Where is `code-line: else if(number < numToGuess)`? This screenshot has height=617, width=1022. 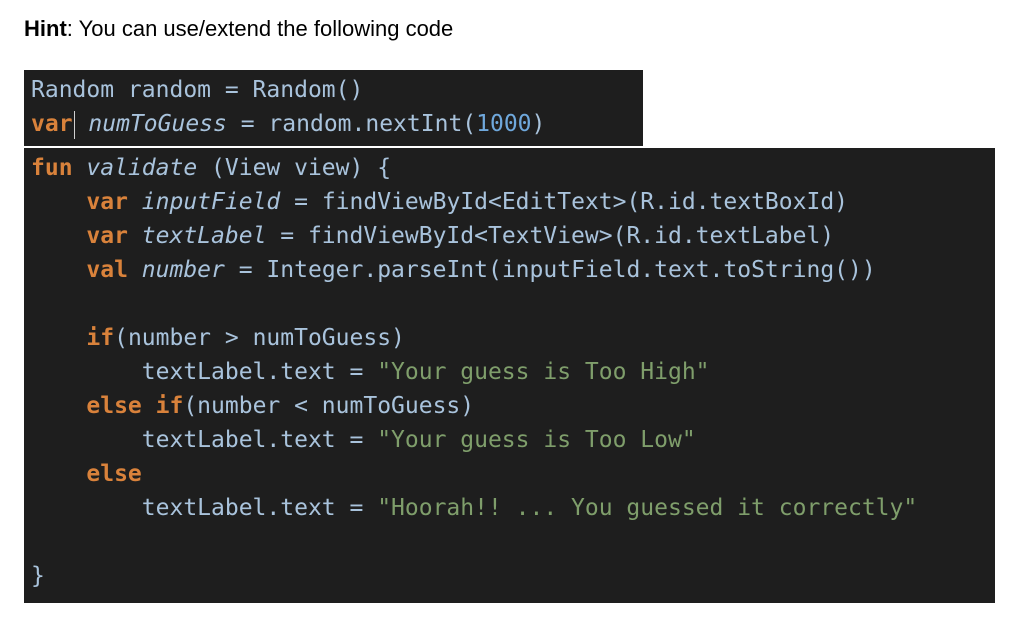
code-line: else if(number < numToGuess) is located at coordinates (252, 406).